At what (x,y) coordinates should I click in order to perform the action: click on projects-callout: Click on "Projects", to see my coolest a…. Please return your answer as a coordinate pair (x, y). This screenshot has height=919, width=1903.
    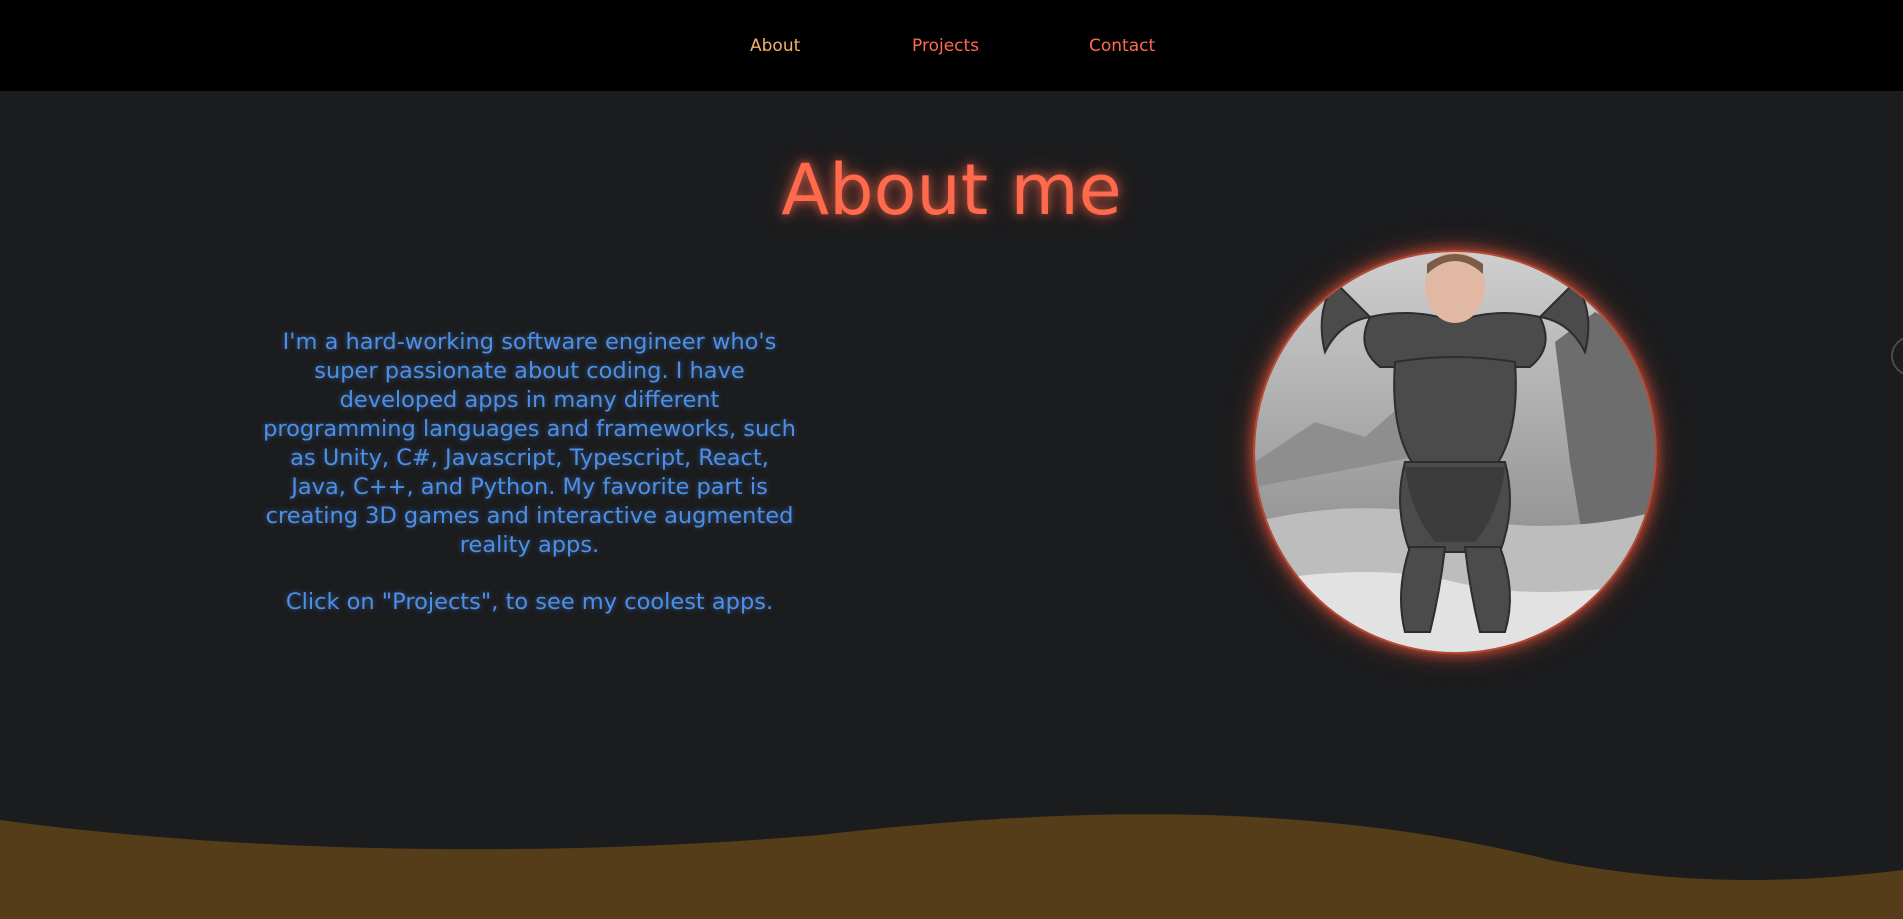
    Looking at the image, I should click on (529, 602).